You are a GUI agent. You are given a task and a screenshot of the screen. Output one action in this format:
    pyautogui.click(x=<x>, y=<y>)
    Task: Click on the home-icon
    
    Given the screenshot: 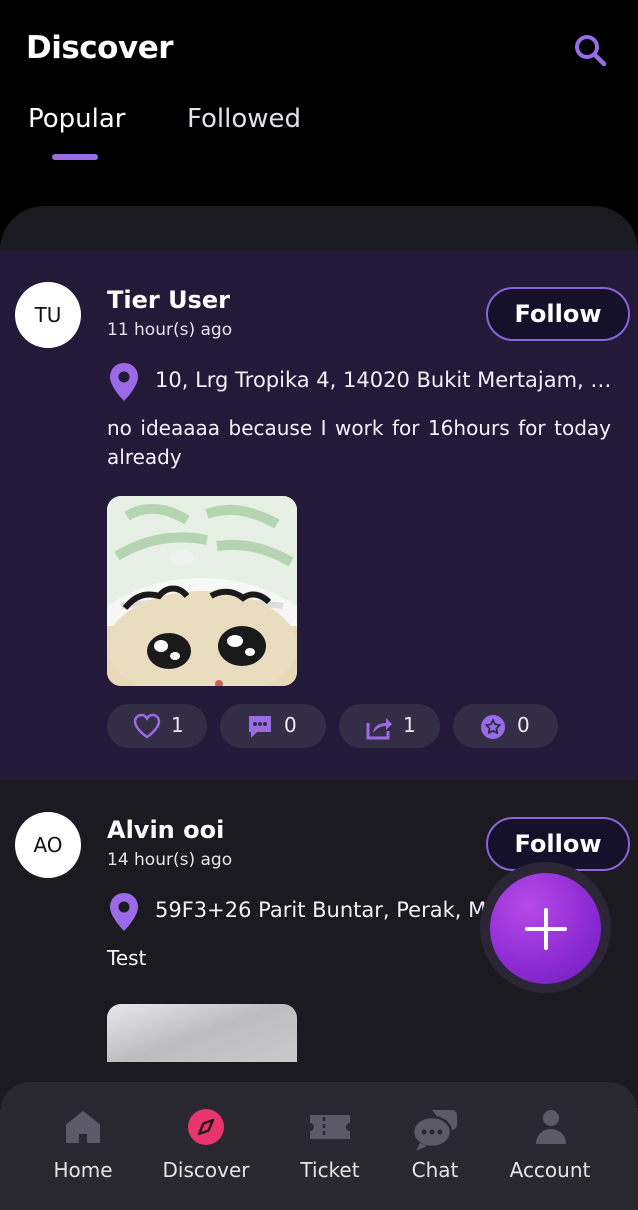 What is the action you would take?
    pyautogui.click(x=83, y=1127)
    